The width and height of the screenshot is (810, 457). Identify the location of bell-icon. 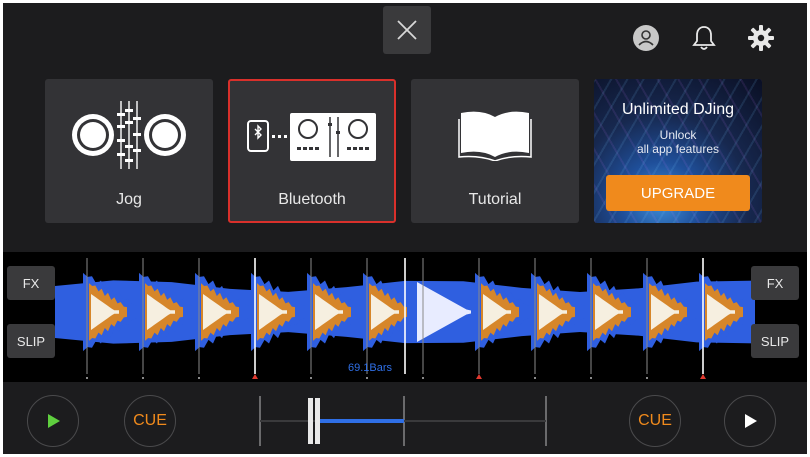
(704, 38).